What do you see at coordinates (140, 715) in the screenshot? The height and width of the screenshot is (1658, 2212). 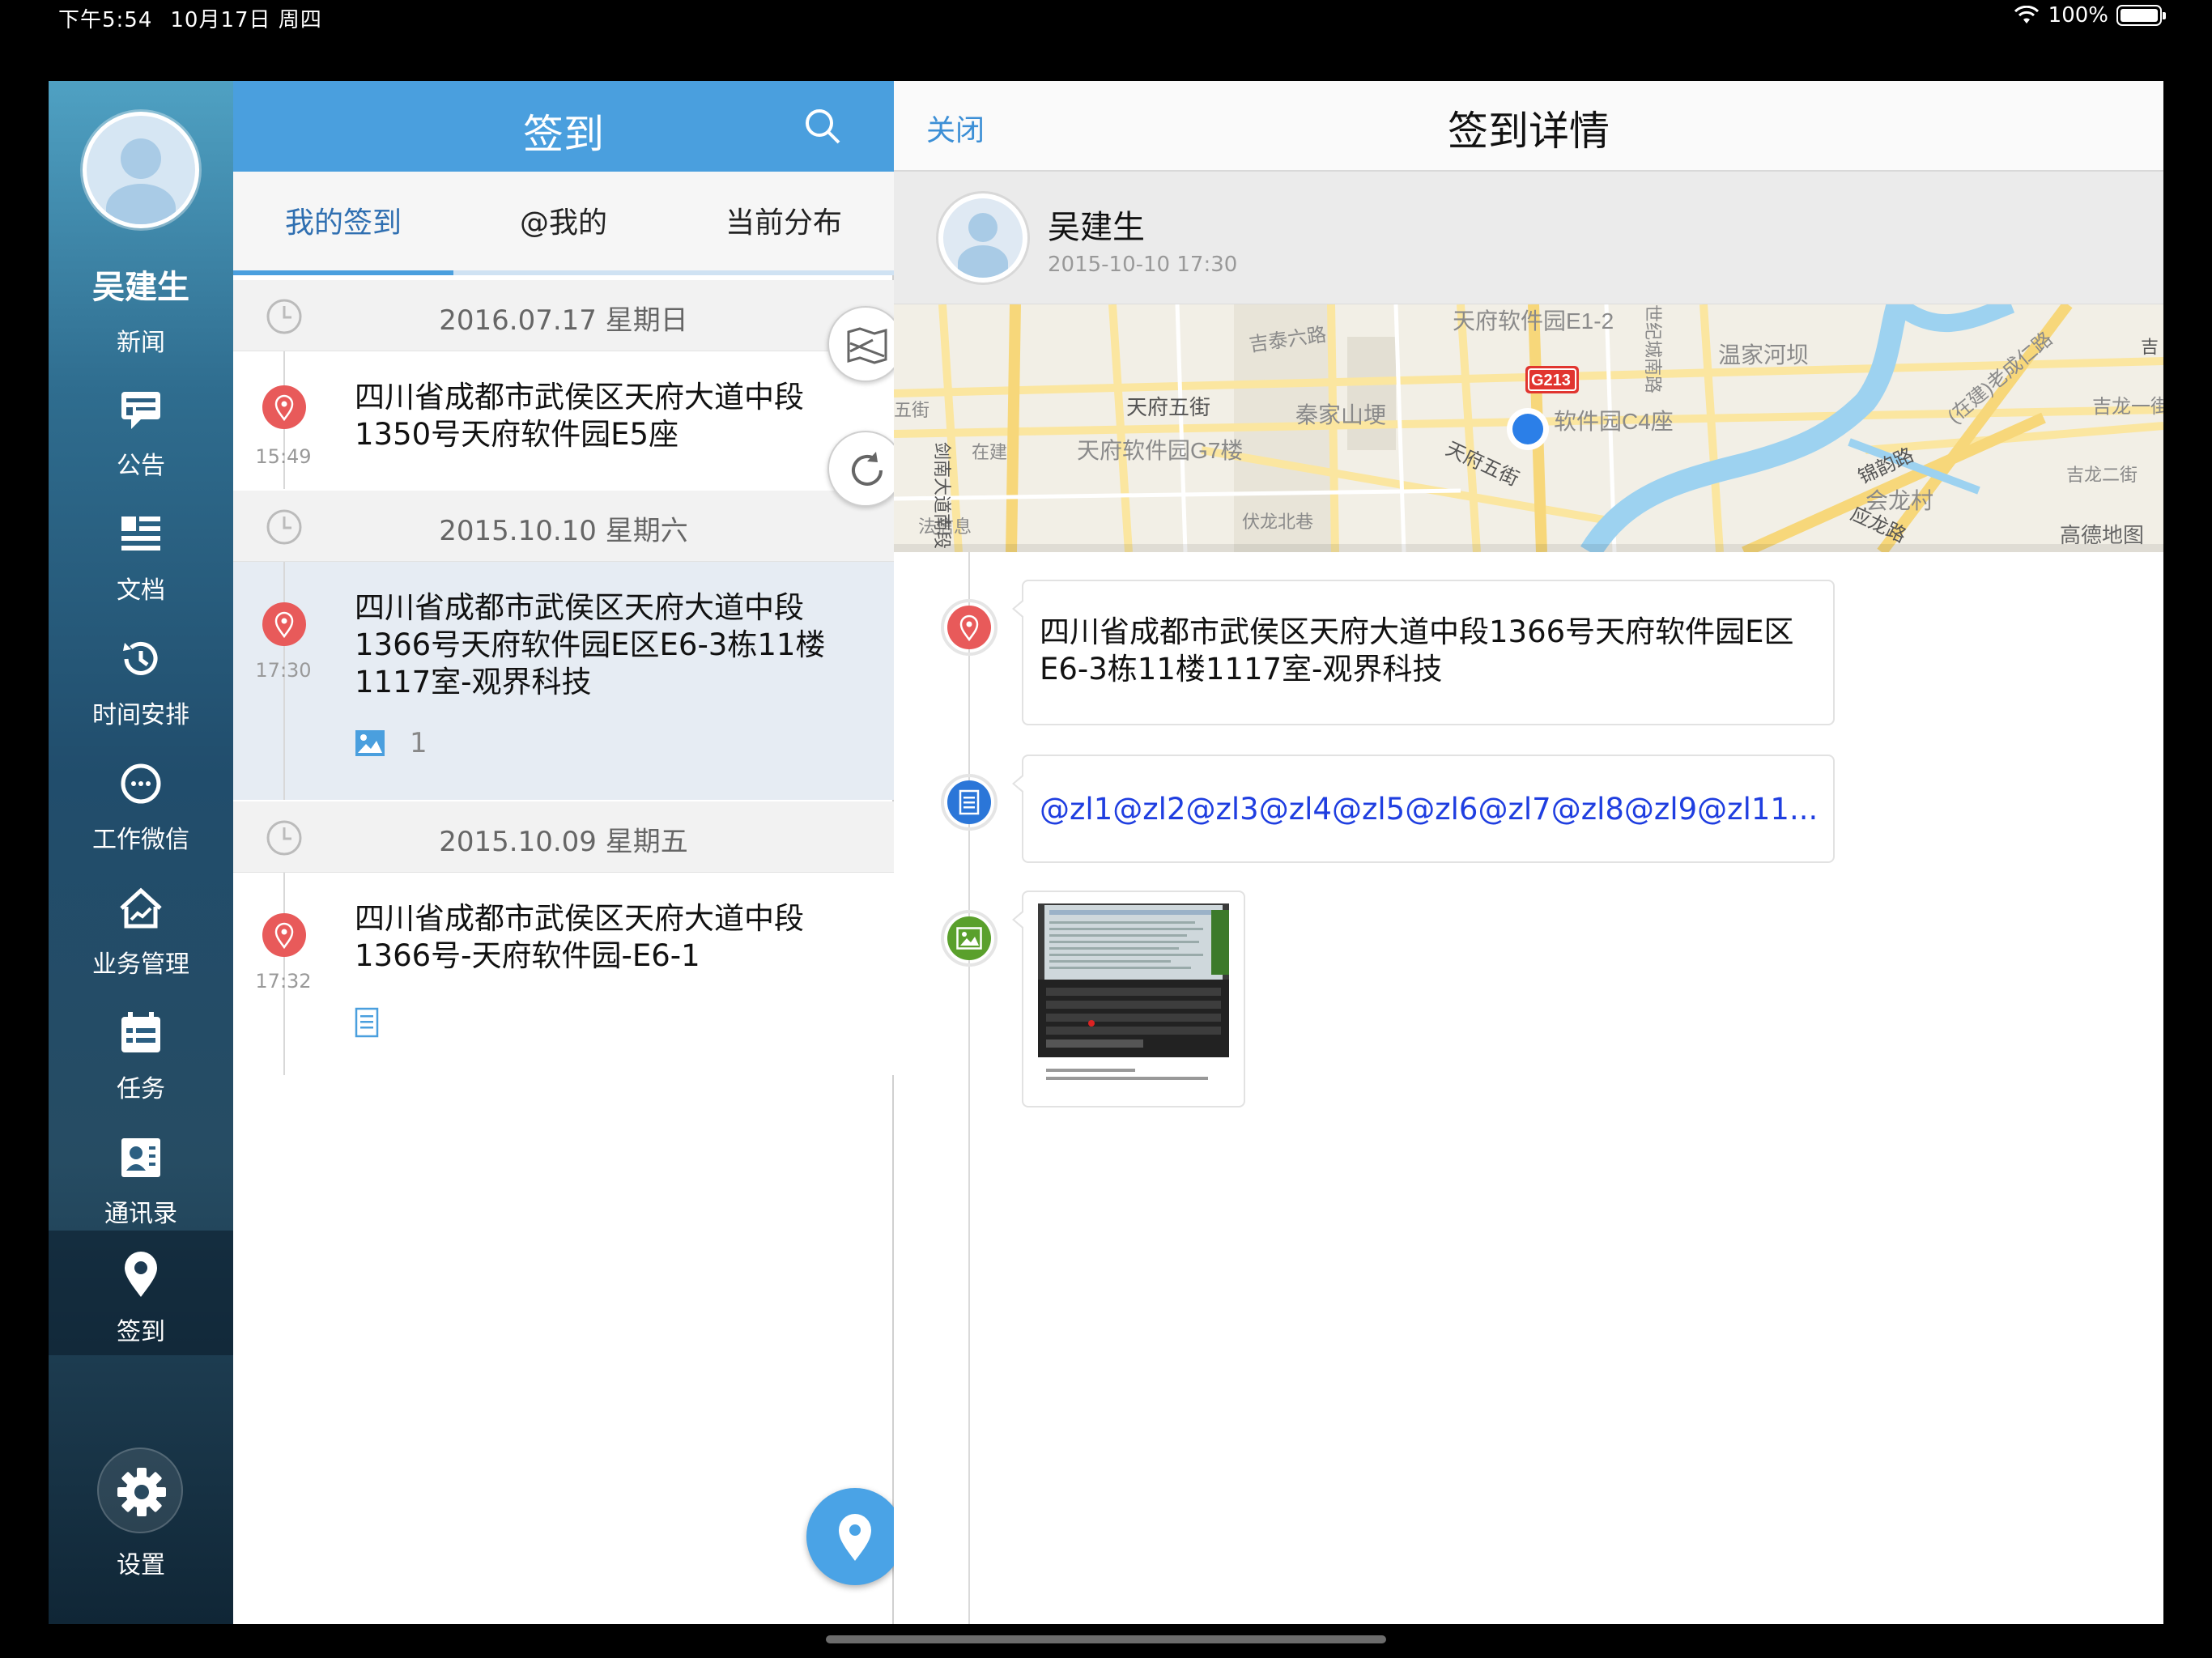 I see `sidebar-item-label: 时间安排` at bounding box center [140, 715].